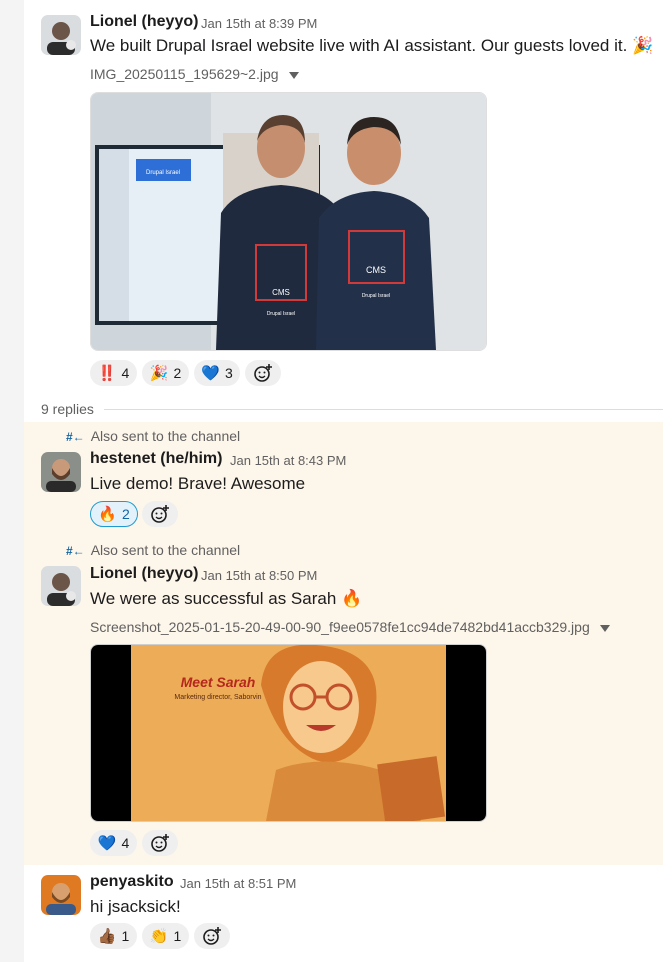 The height and width of the screenshot is (962, 663). I want to click on reaction-pill: 👍🏾 1, so click(113, 936).